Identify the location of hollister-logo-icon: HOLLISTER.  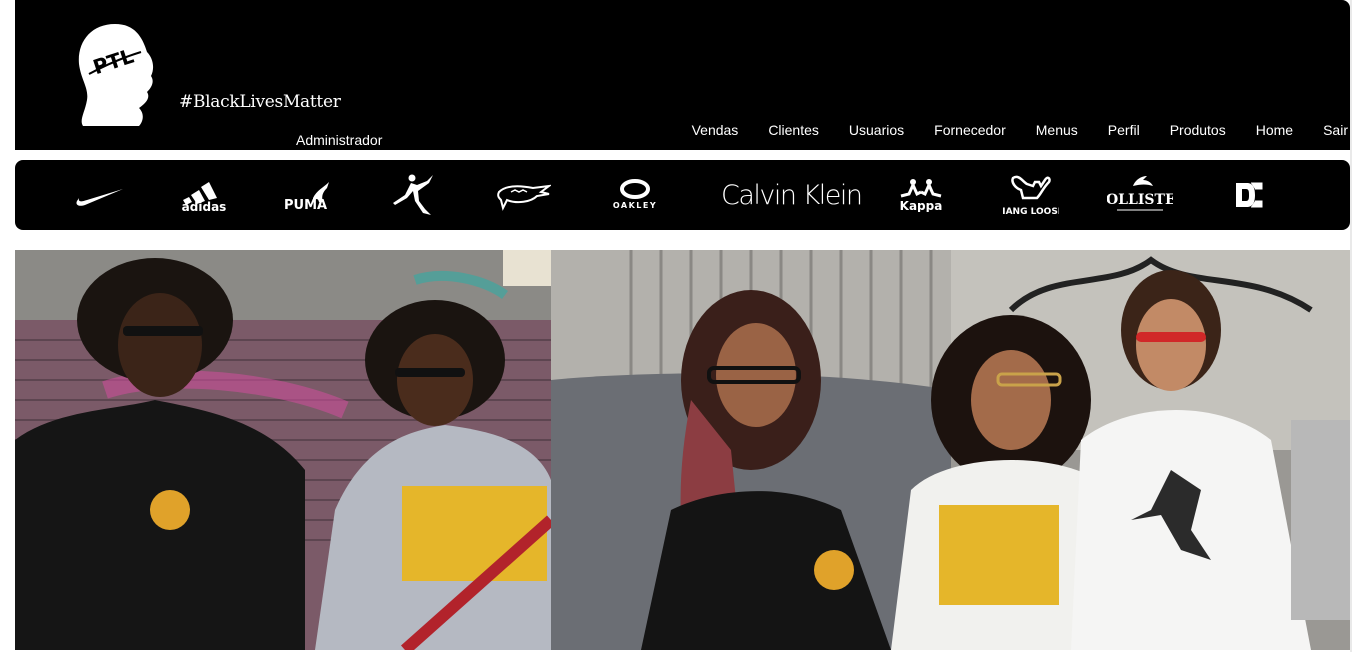
(1140, 195).